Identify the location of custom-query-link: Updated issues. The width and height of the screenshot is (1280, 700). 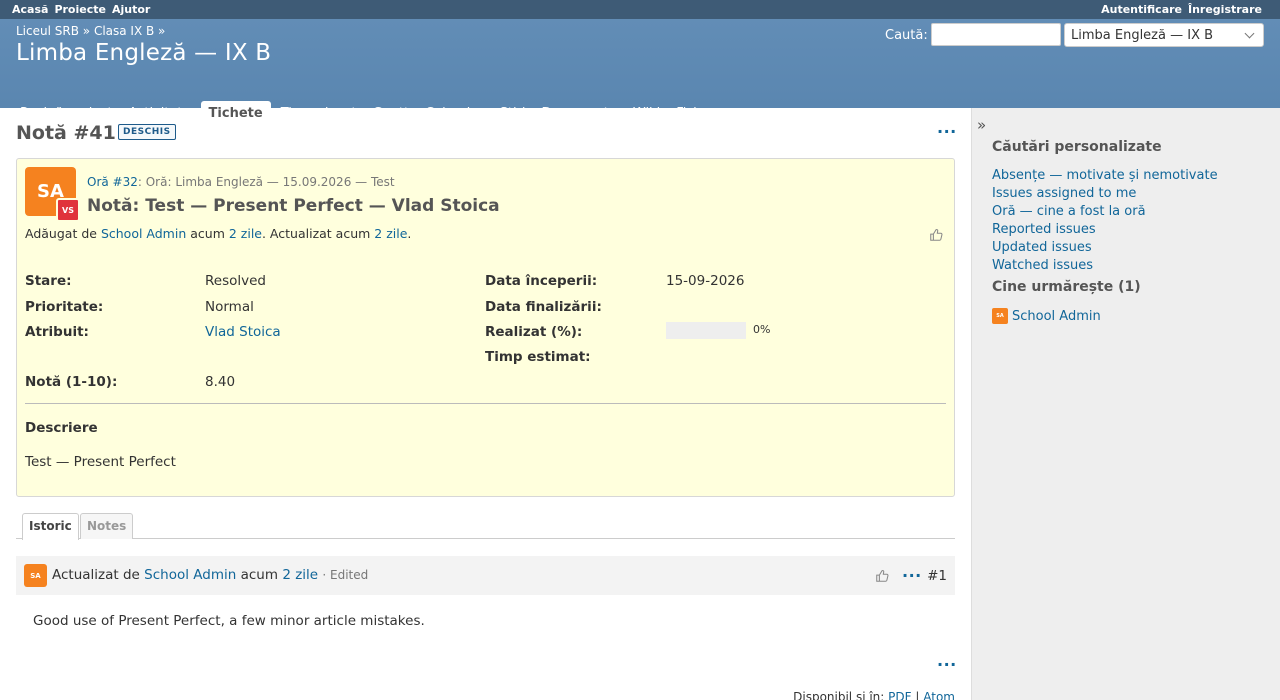
(1105, 249).